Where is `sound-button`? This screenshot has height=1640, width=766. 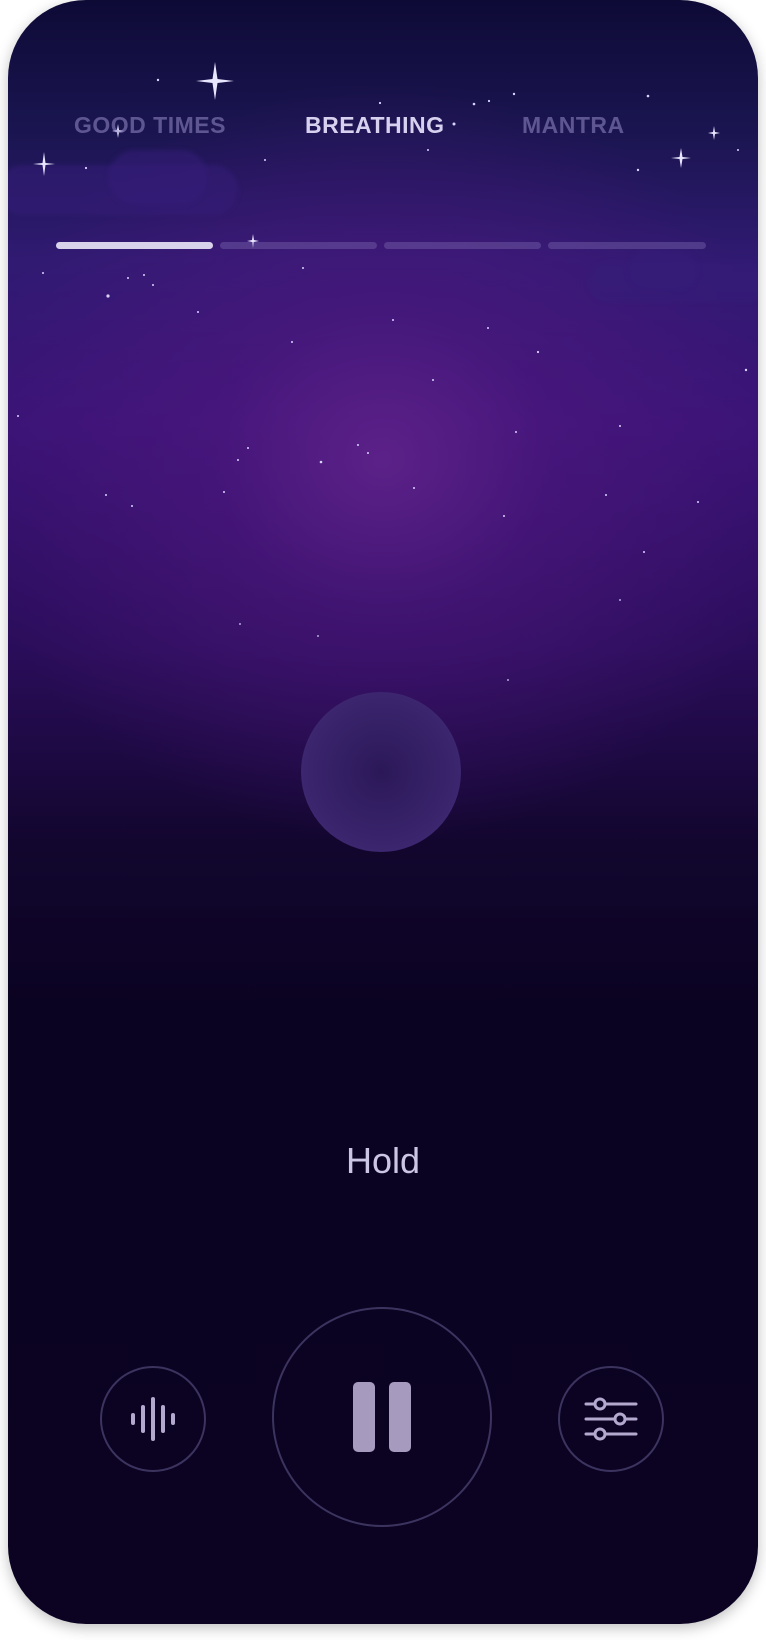 sound-button is located at coordinates (153, 1419).